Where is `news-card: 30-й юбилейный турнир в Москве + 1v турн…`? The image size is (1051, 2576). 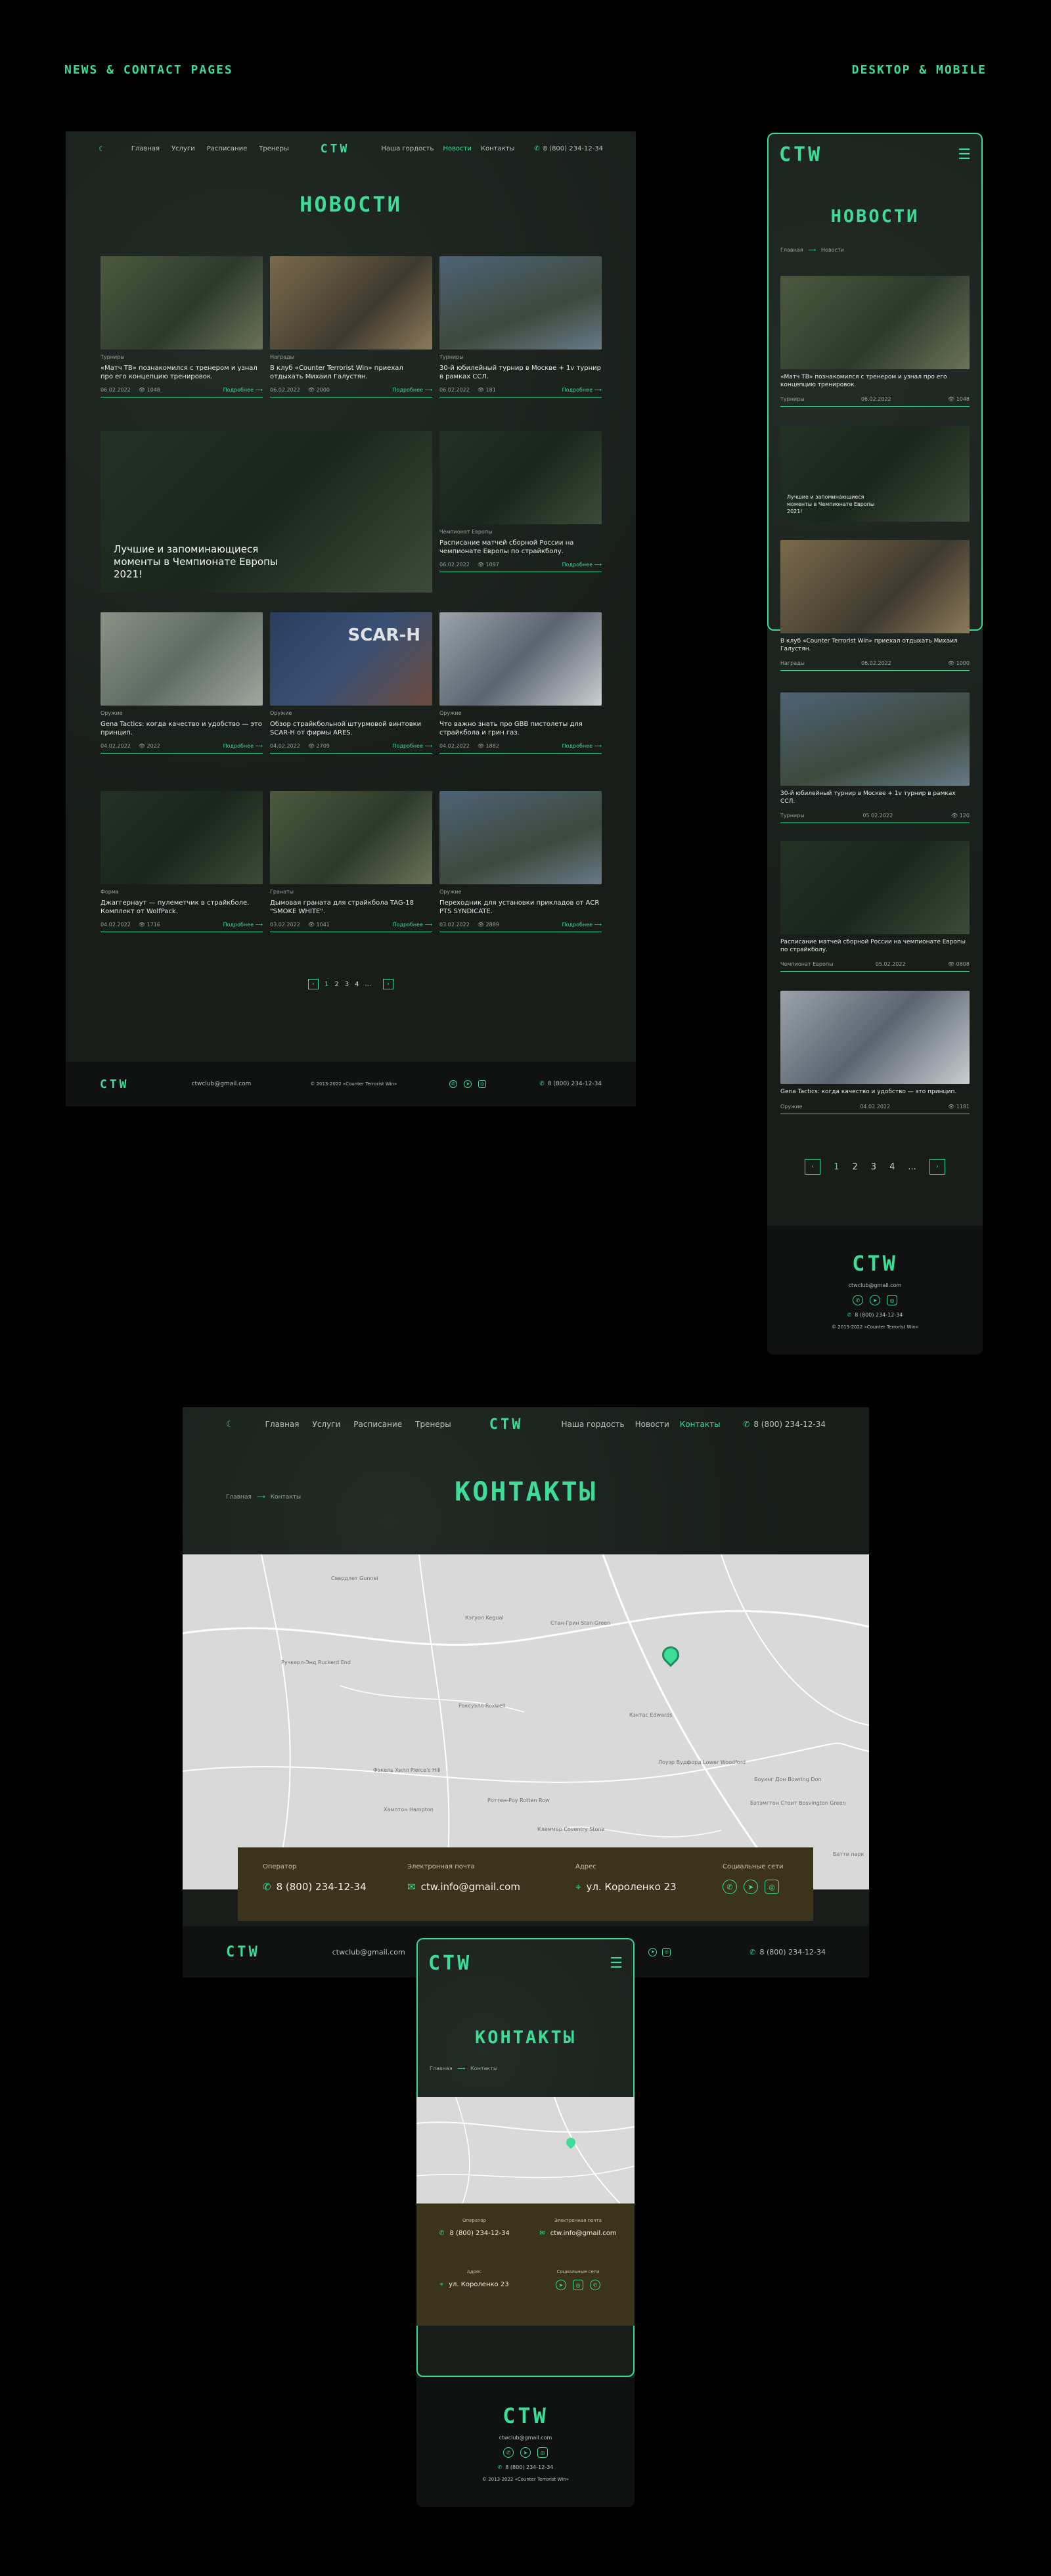 news-card: 30-й юбилейный турнир в Москве + 1v турн… is located at coordinates (875, 757).